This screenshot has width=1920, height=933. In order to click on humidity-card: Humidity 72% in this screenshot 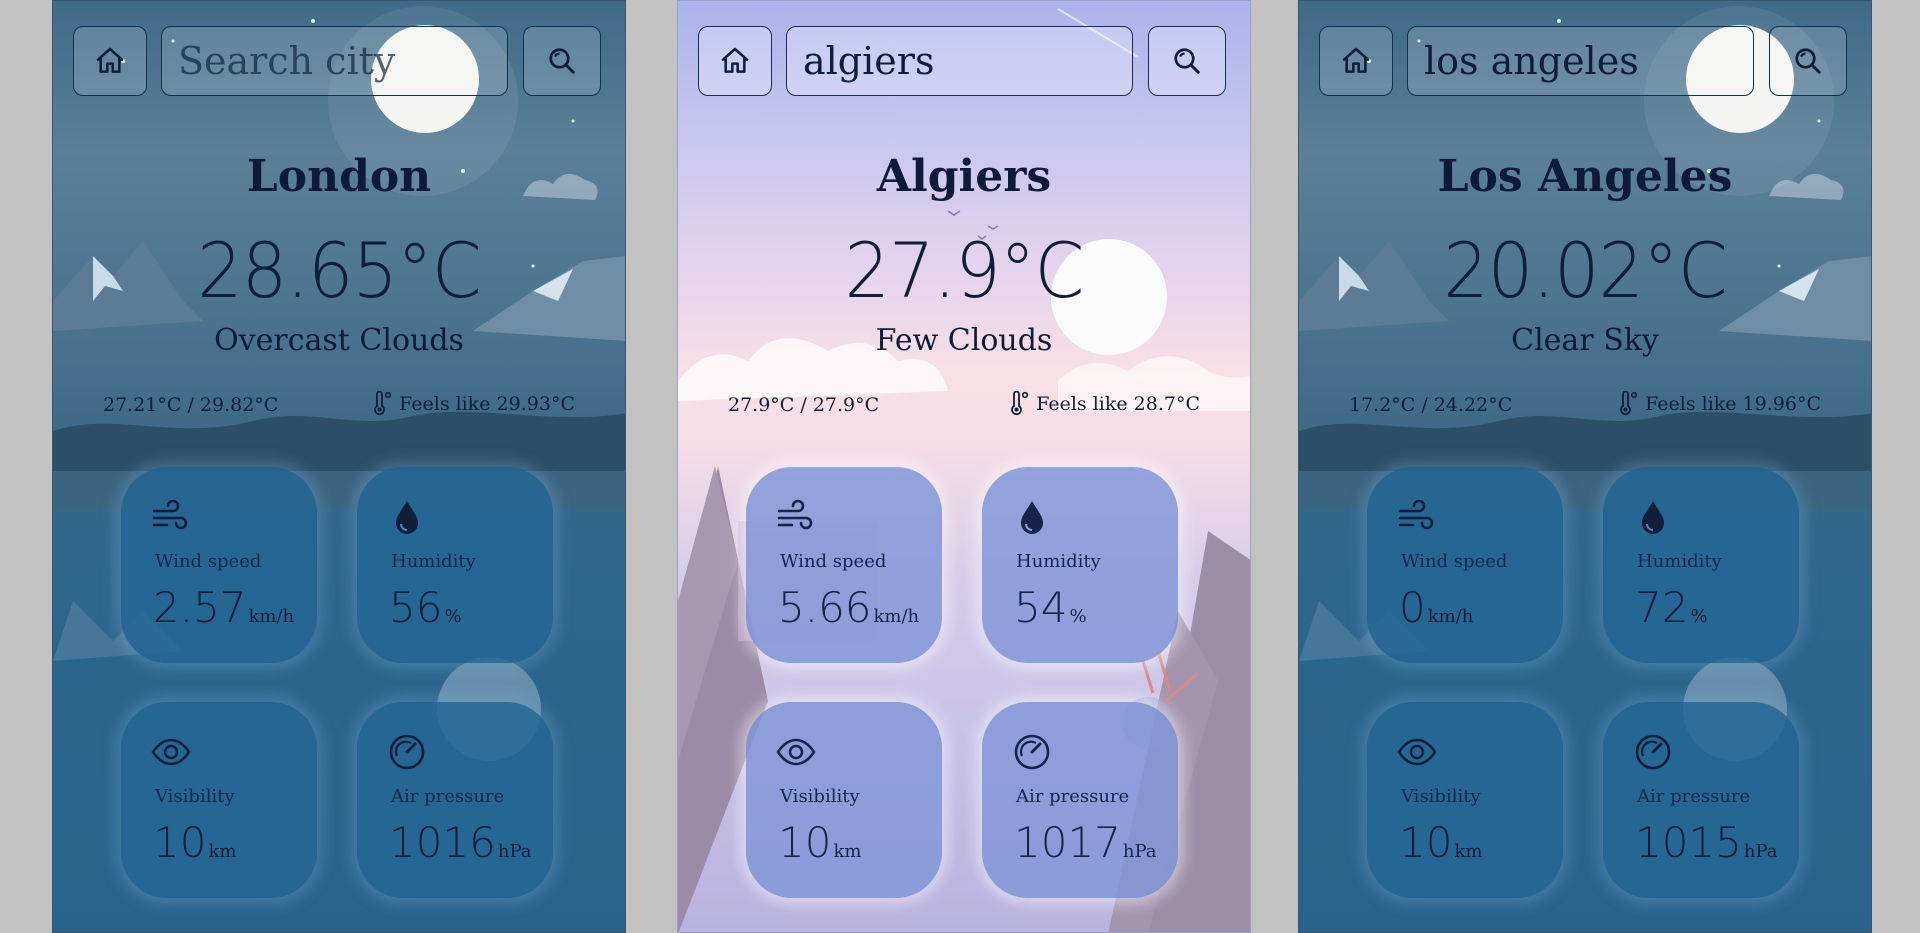, I will do `click(1701, 565)`.